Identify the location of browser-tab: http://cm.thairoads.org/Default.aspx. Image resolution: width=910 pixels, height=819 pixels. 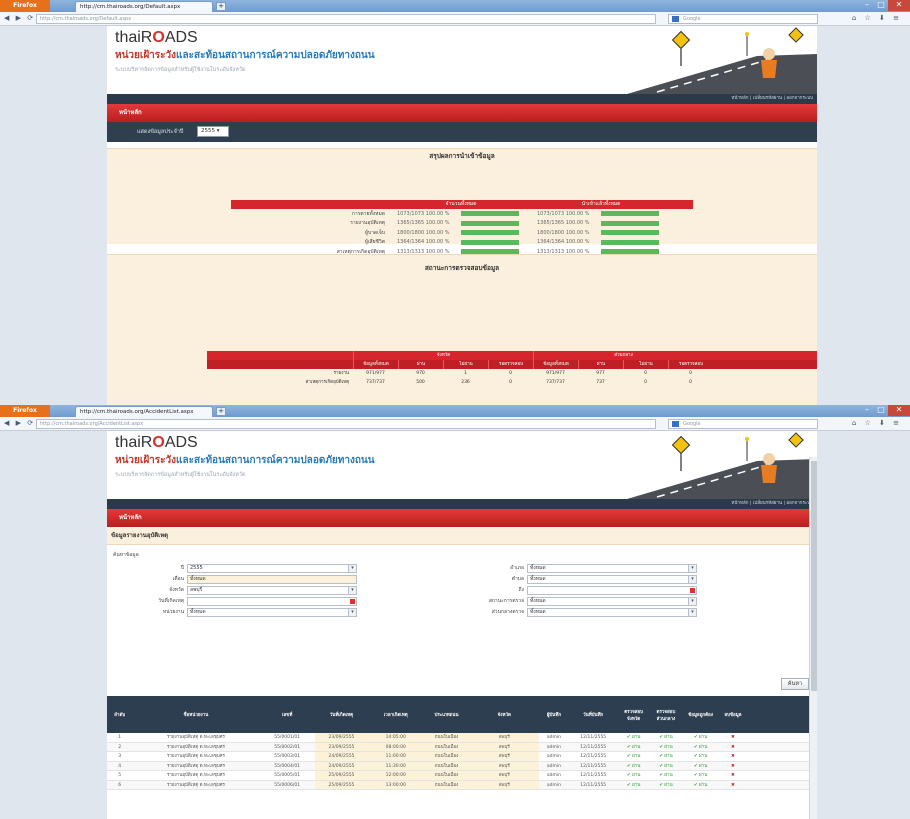
(144, 6).